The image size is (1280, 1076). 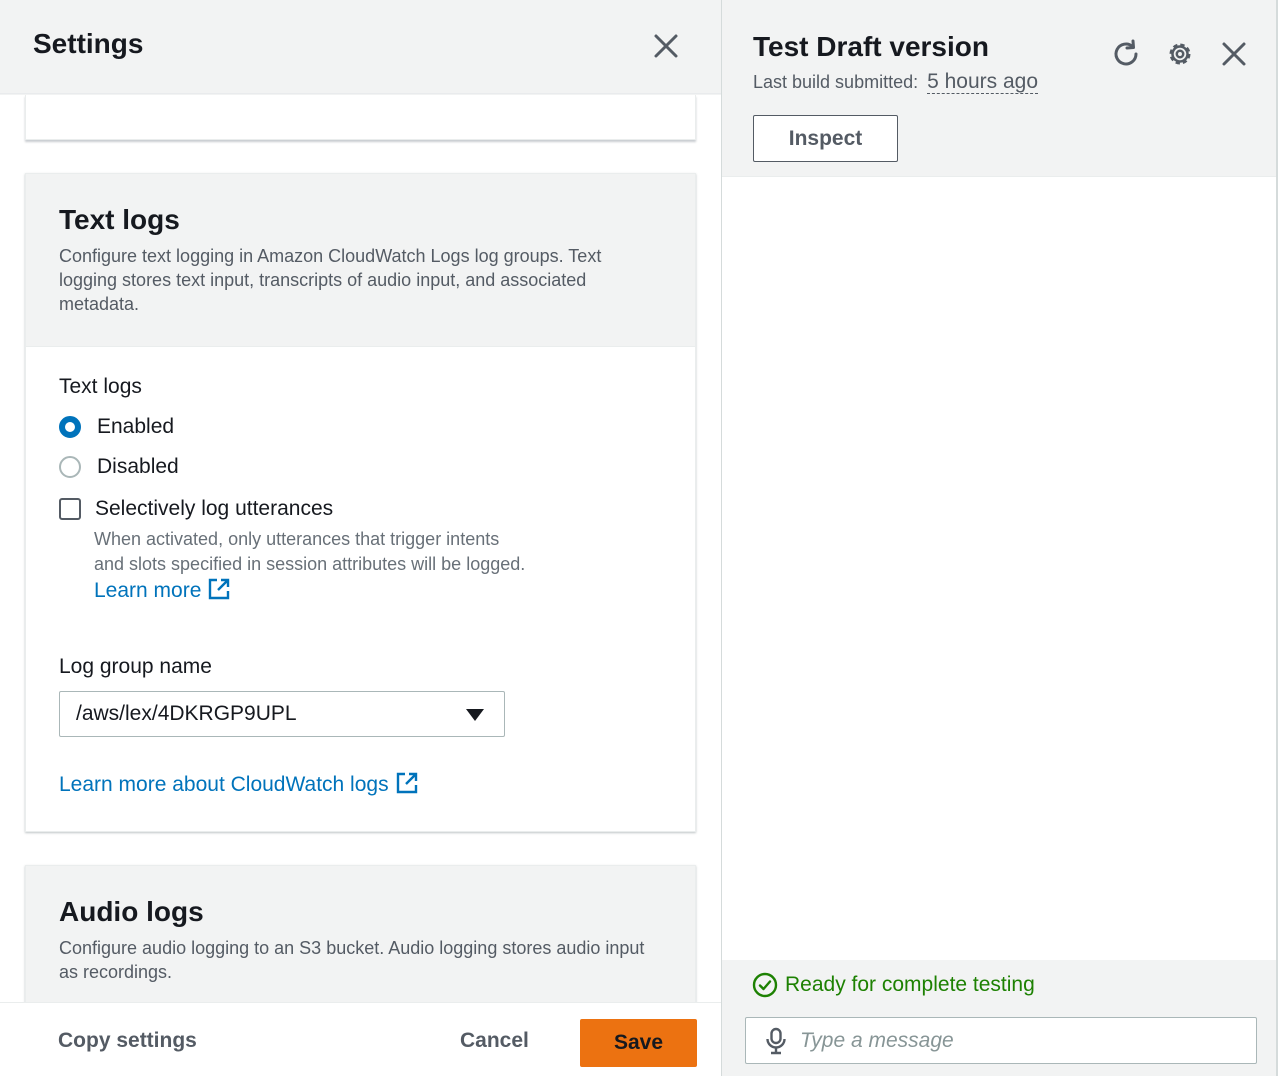 I want to click on gear-icon, so click(x=1180, y=54).